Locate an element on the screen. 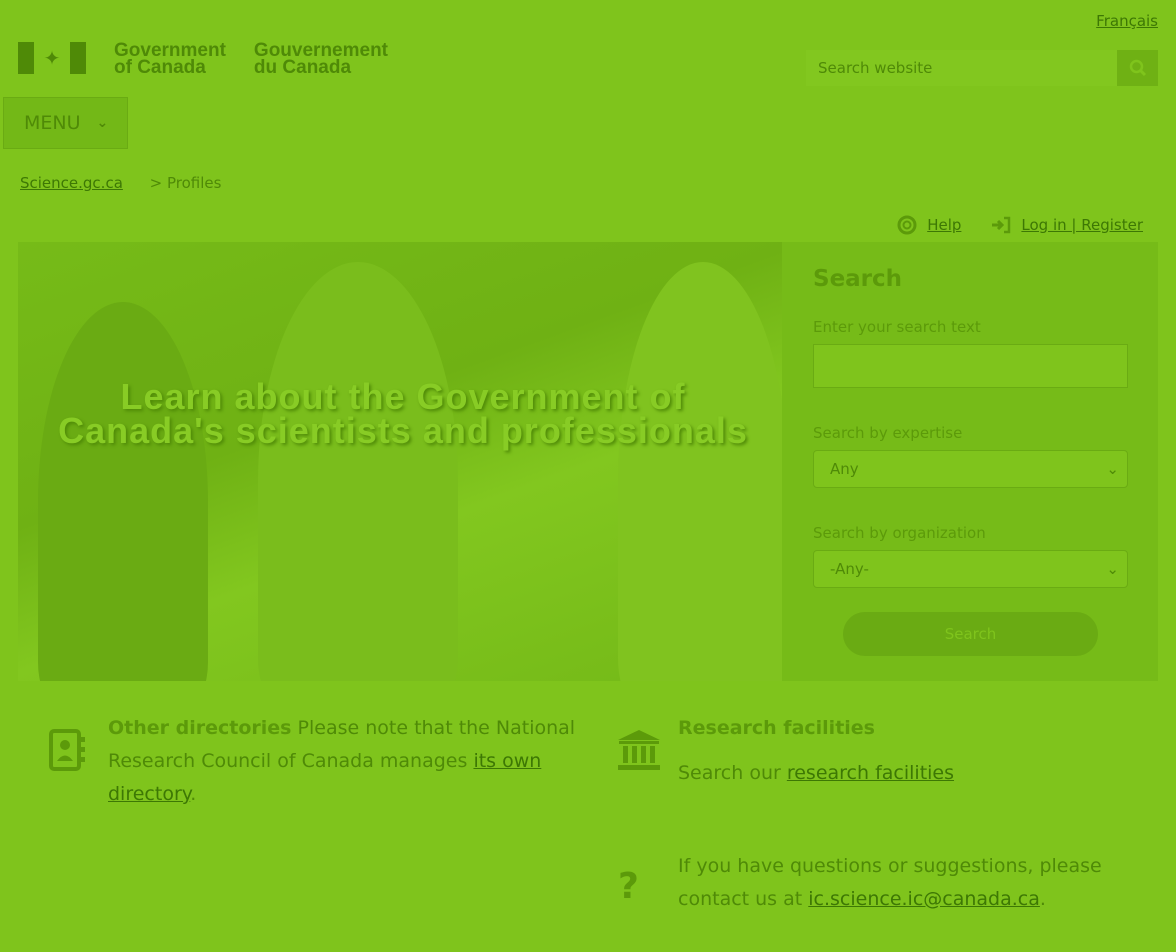 Image resolution: width=1176 pixels, height=952 pixels. site-search-input is located at coordinates (961, 68).